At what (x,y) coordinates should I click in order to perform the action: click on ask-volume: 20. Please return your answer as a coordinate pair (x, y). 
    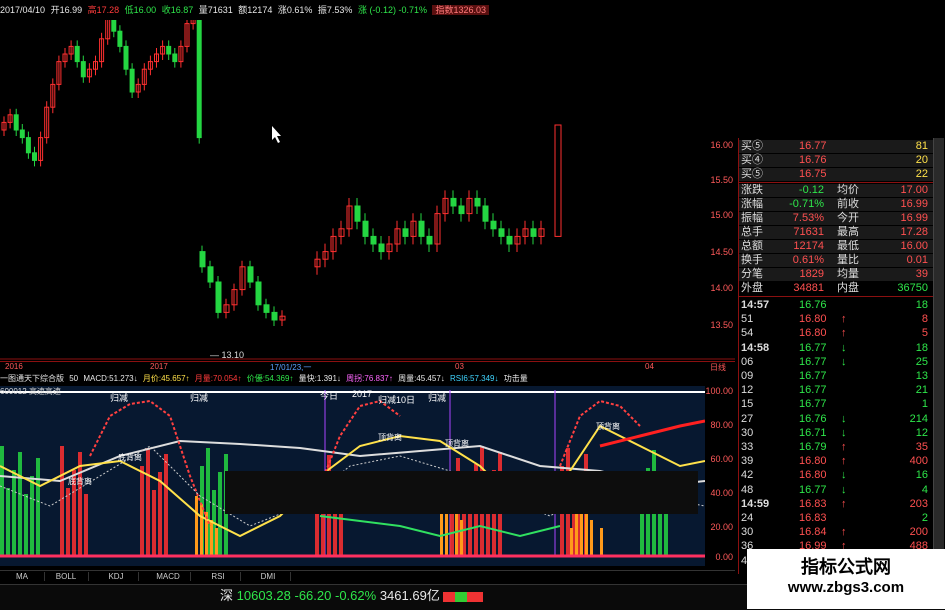
    Looking at the image, I should click on (921, 160).